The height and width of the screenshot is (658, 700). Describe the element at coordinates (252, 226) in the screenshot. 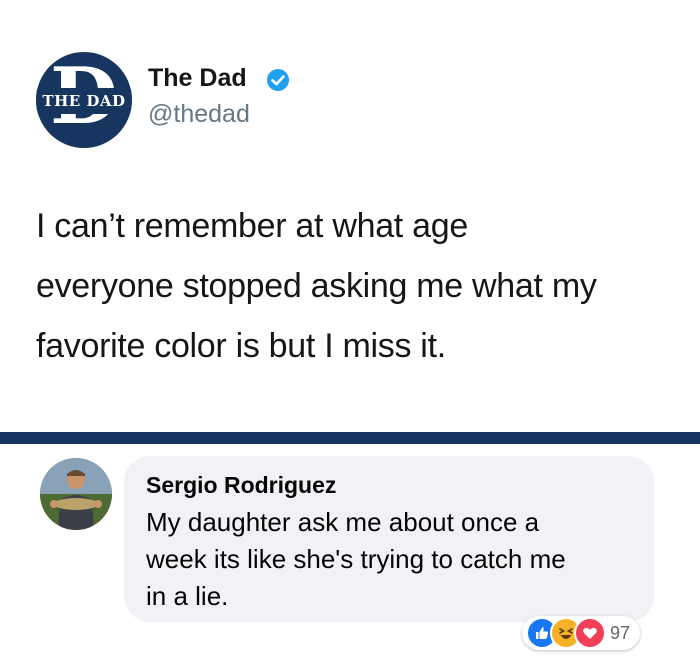

I see `tweet-text-line: I can’t remember at what age` at that location.